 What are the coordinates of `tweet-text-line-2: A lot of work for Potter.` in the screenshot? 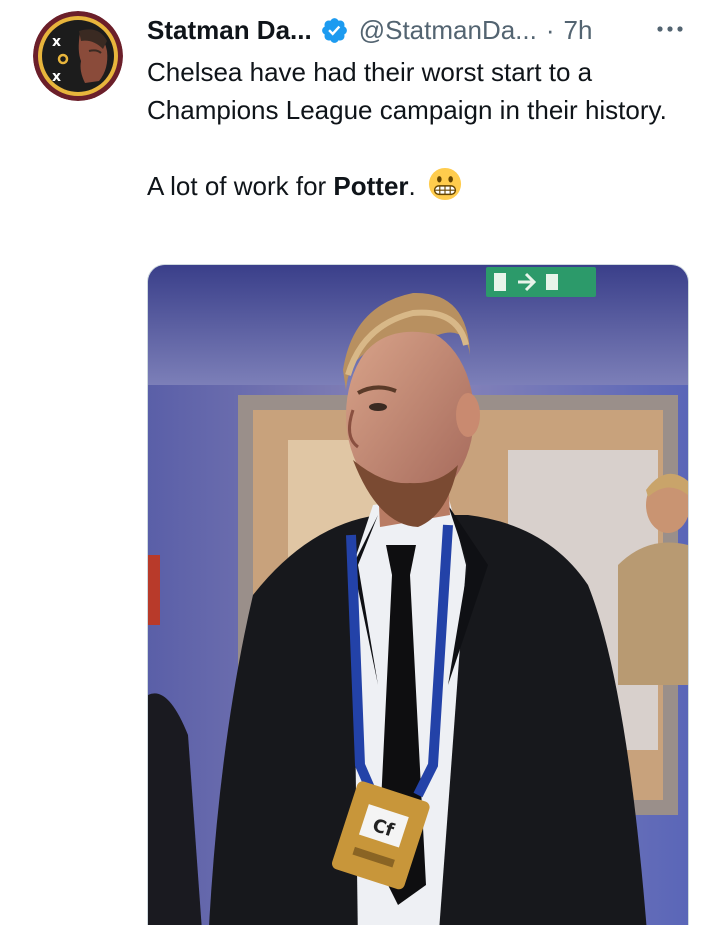 It's located at (417, 186).